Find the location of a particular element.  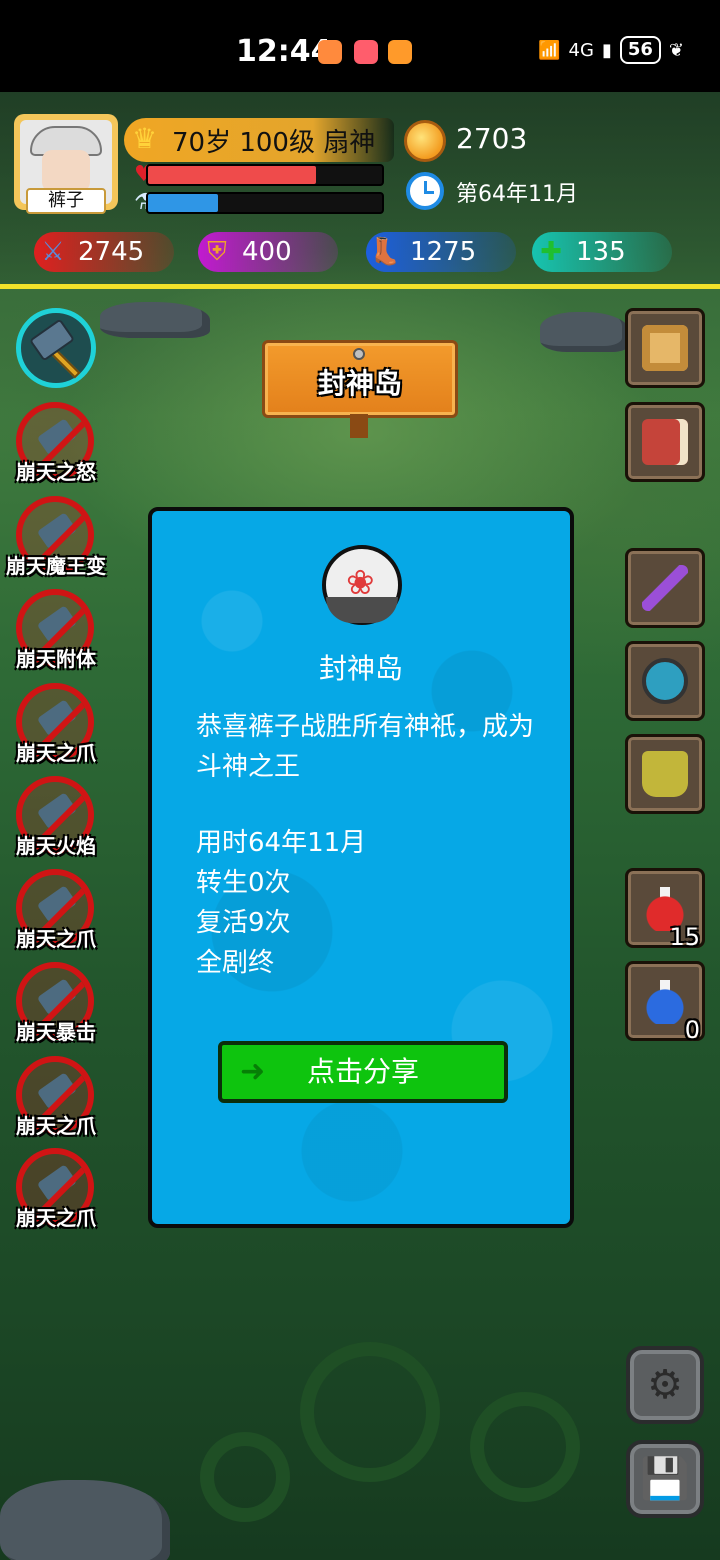

sign-post is located at coordinates (359, 426).